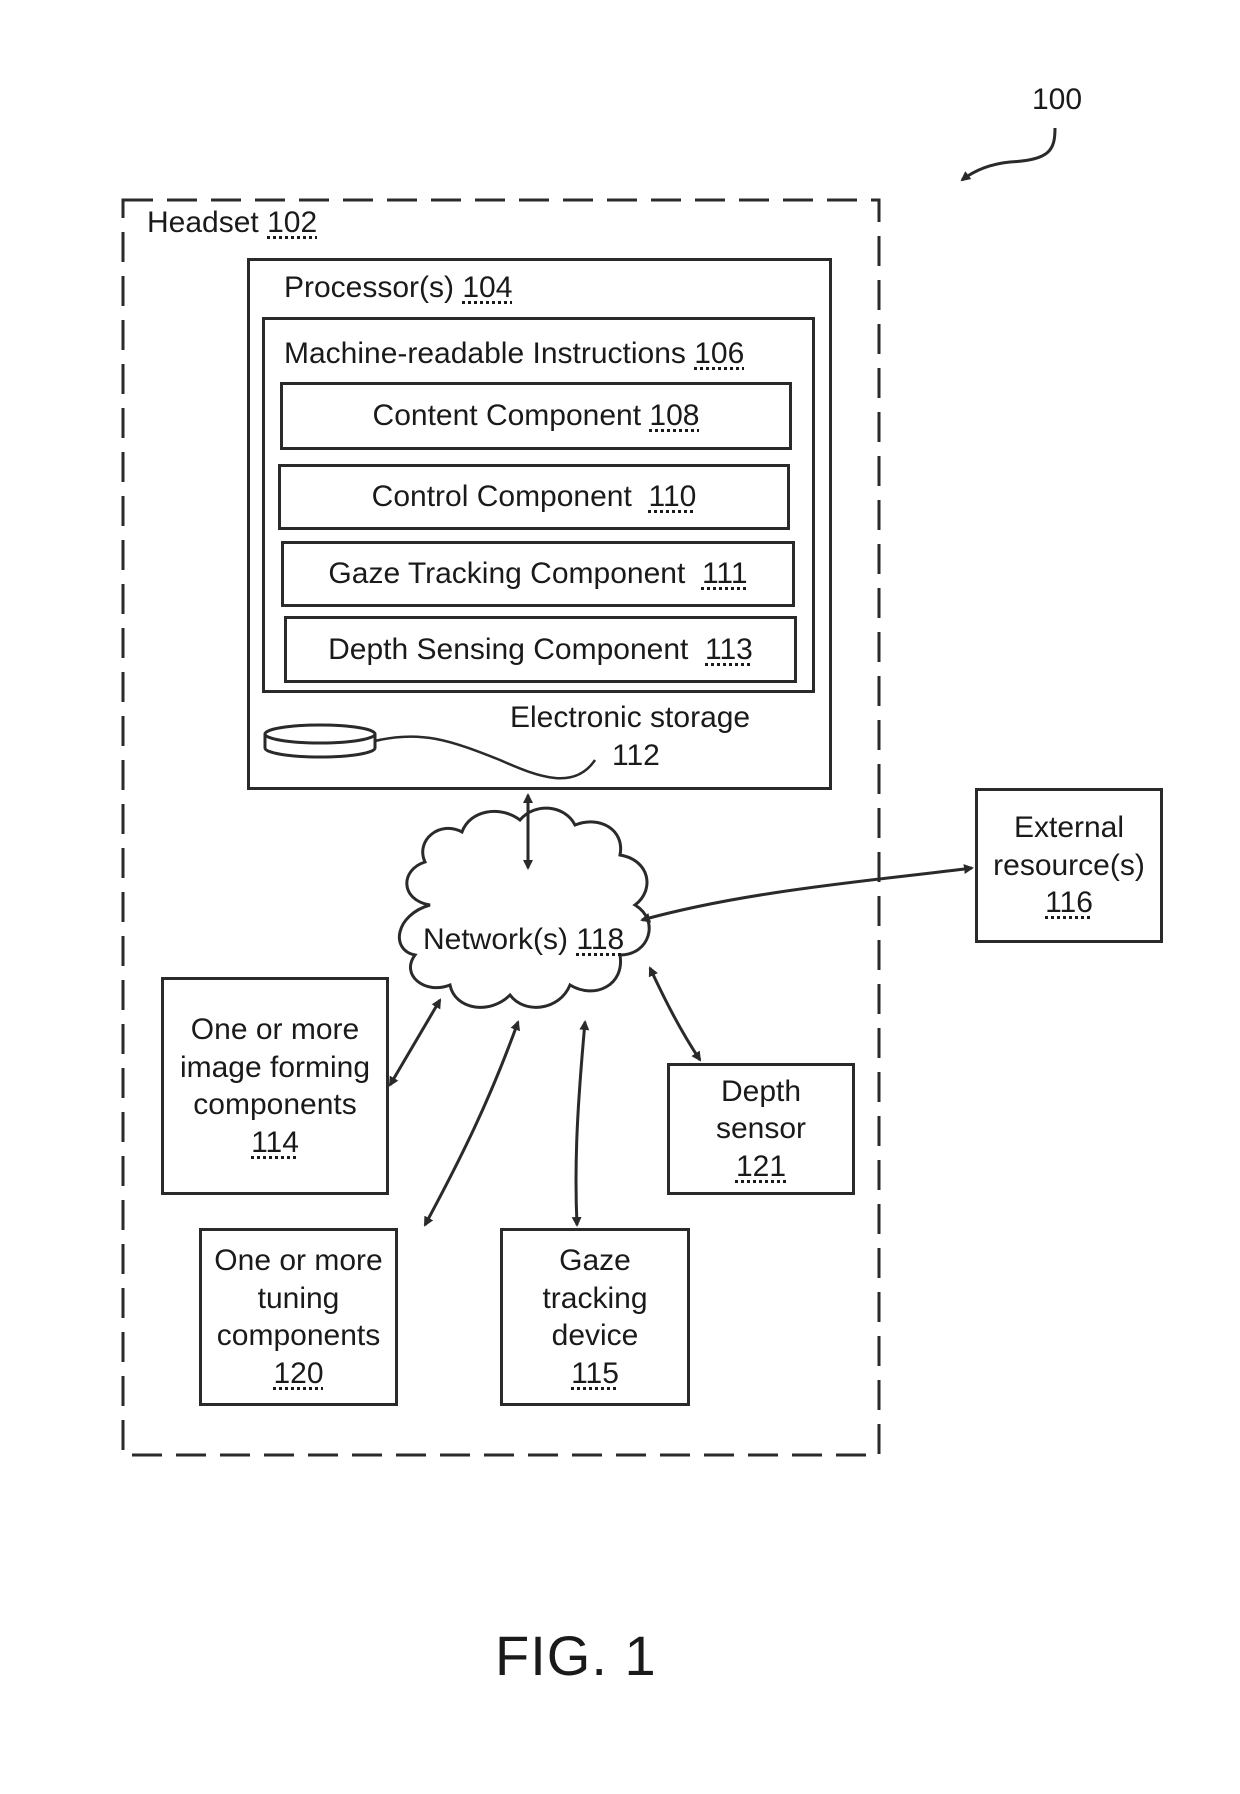  What do you see at coordinates (507, 573) in the screenshot?
I see `component-name: Gaze Tracking Component` at bounding box center [507, 573].